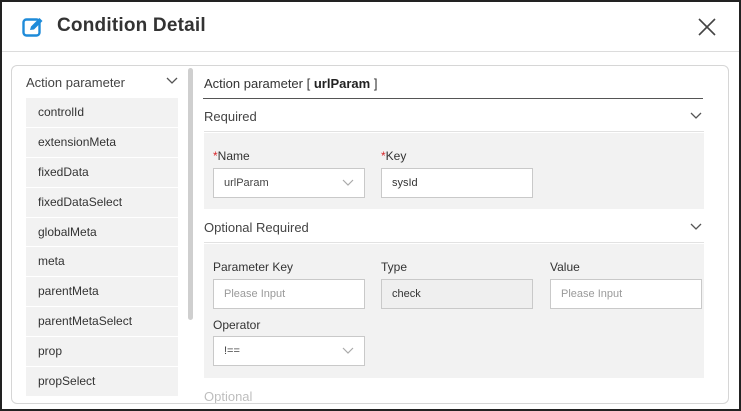 The width and height of the screenshot is (741, 411). Describe the element at coordinates (289, 351) in the screenshot. I see `operator-select: !==` at that location.